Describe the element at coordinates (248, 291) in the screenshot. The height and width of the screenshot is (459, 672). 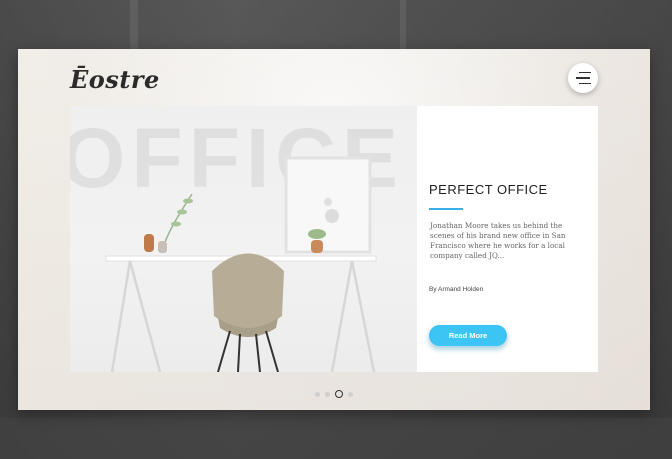
I see `chair-back` at that location.